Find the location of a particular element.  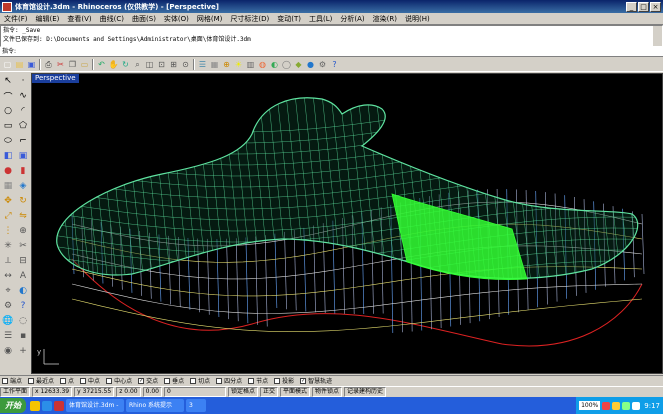

status-history-toggle: 记录建构历史 is located at coordinates (365, 392).